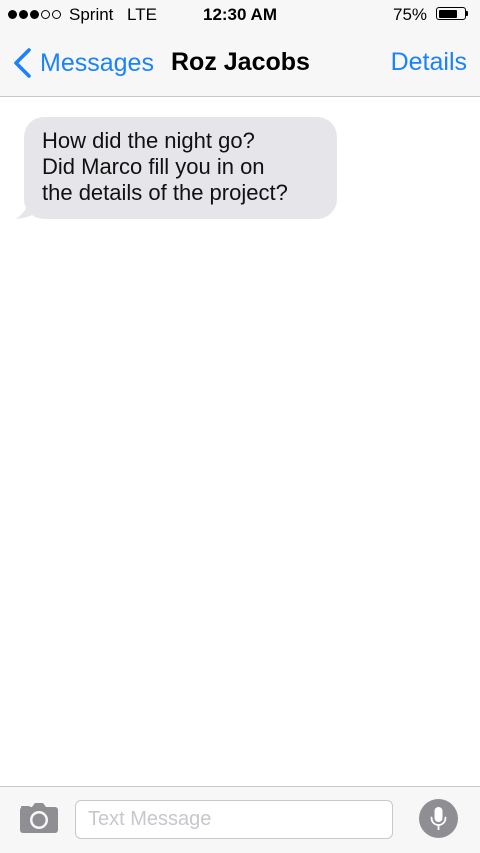 The width and height of the screenshot is (480, 853). I want to click on navigation-bar: Messages Roz Jacobs Details, so click(240, 63).